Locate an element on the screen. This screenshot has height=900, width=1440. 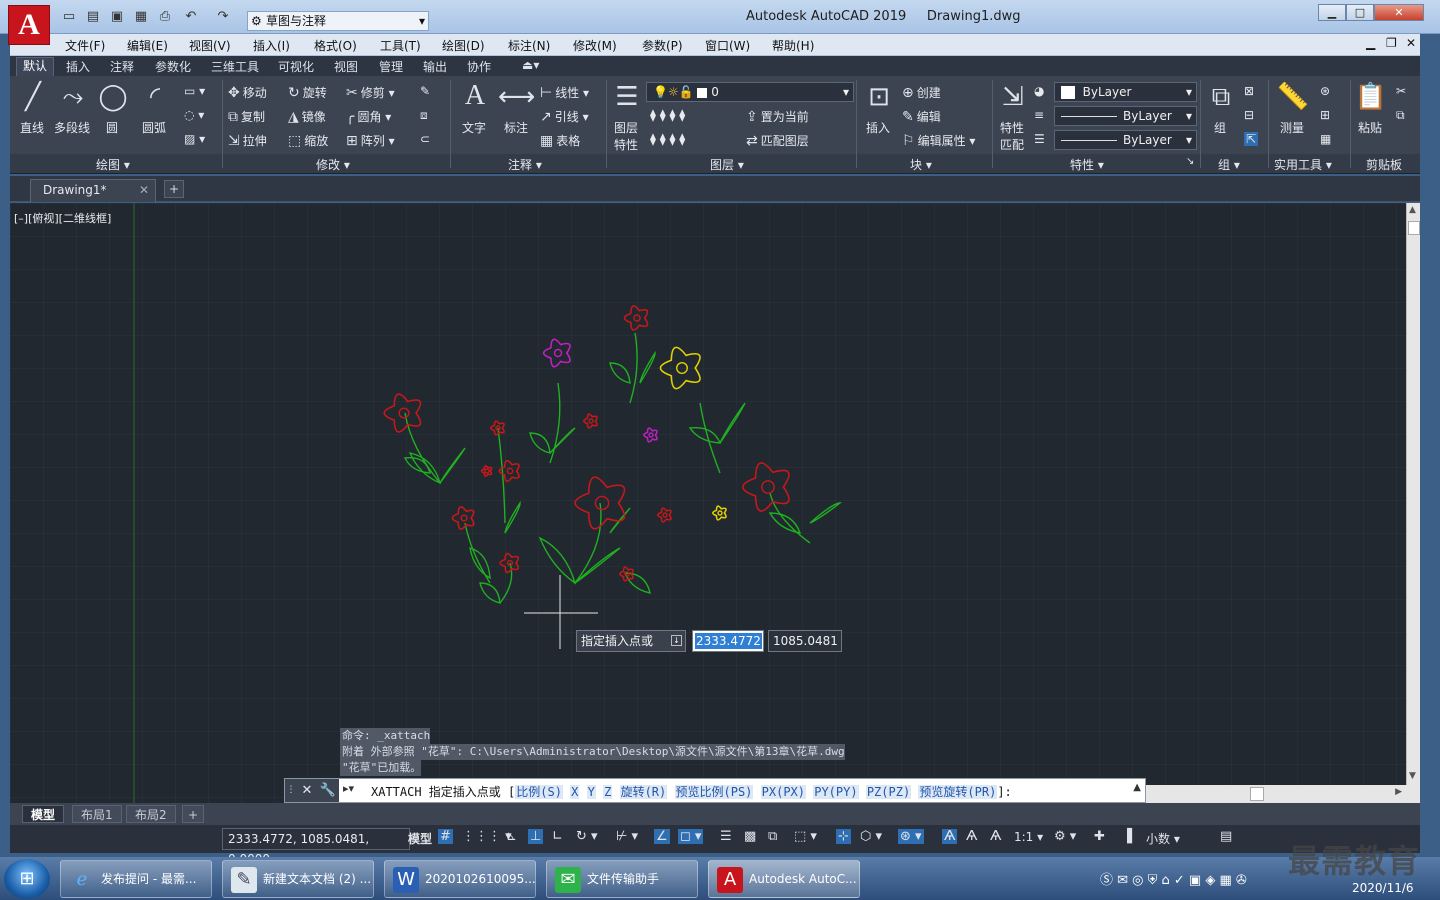
auto-scale-icon: Ѧ is located at coordinates (971, 836).